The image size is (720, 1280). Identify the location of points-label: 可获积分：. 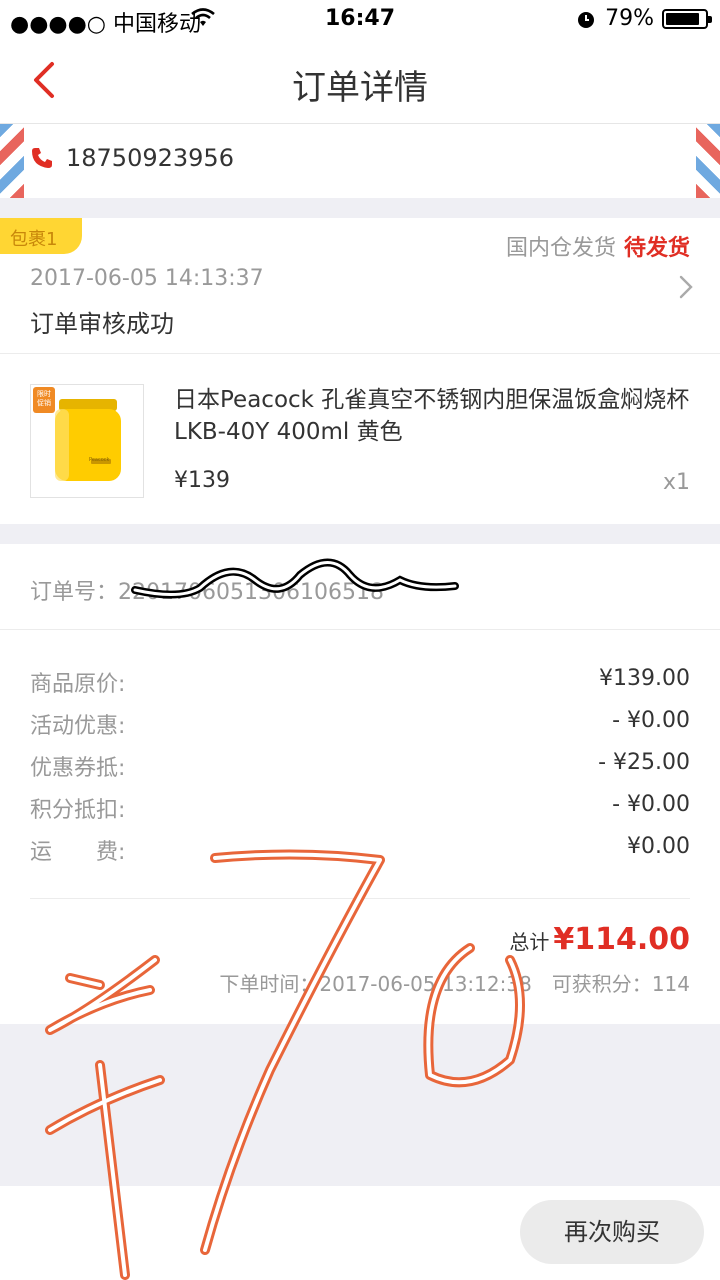
(601, 984).